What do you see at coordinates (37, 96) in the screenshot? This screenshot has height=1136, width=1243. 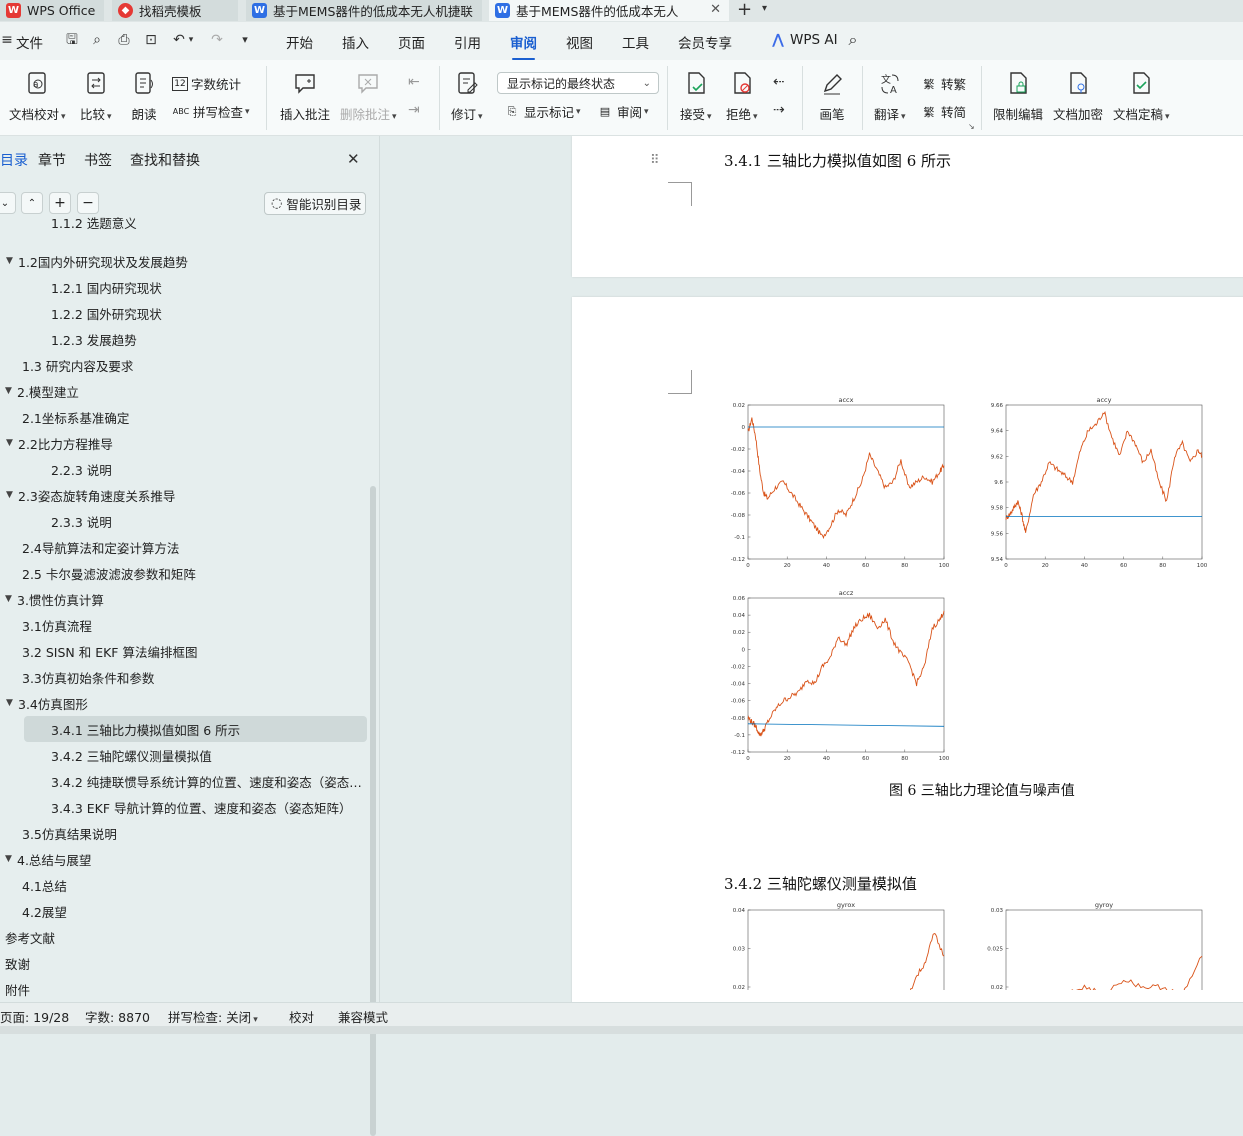 I see `proofread-button: a 文档校对` at bounding box center [37, 96].